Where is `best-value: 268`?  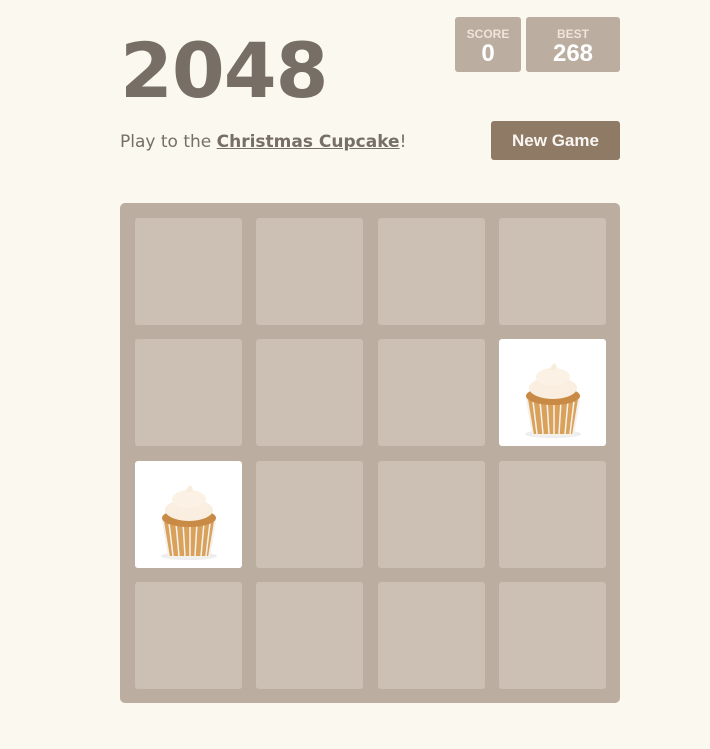
best-value: 268 is located at coordinates (573, 53).